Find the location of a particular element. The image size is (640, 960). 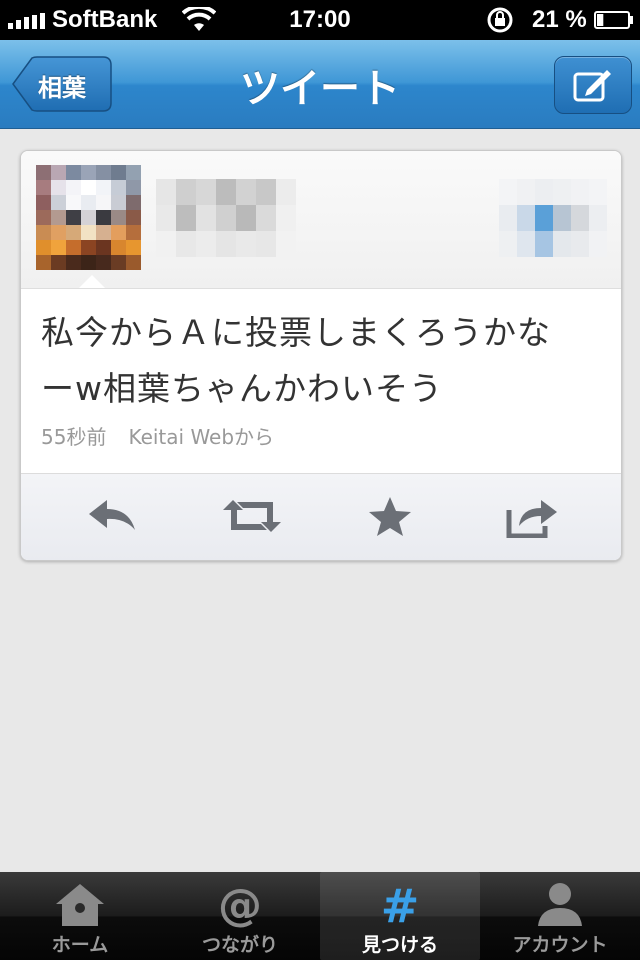

tweet-time: 55秒前 is located at coordinates (74, 437).